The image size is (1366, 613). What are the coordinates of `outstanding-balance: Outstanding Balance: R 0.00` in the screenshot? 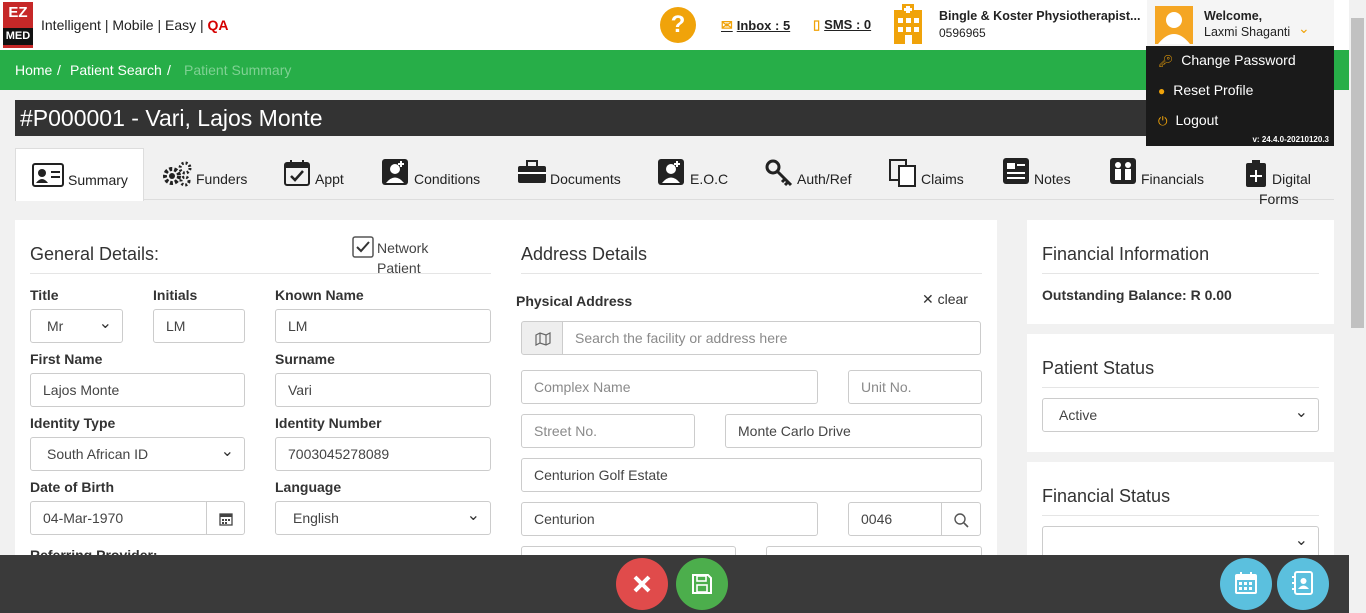 It's located at (1137, 295).